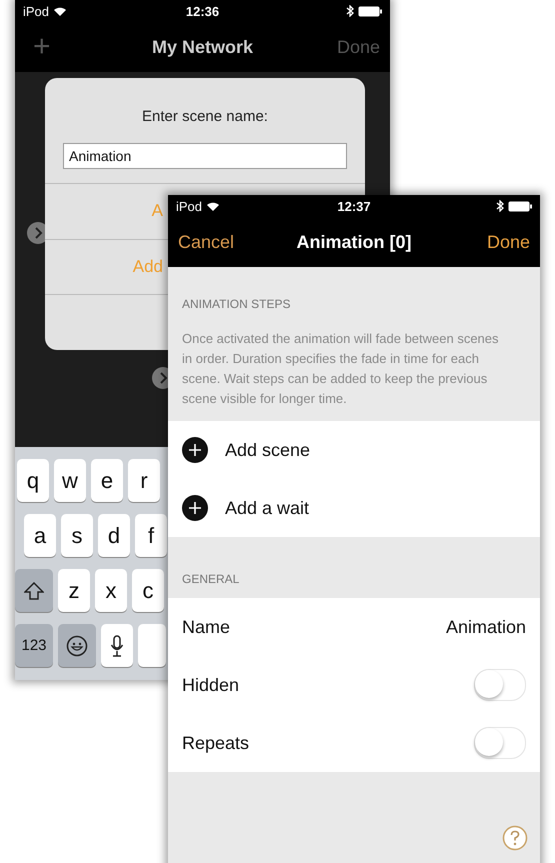 Image resolution: width=555 pixels, height=863 pixels. What do you see at coordinates (151, 535) in the screenshot?
I see `key: f` at bounding box center [151, 535].